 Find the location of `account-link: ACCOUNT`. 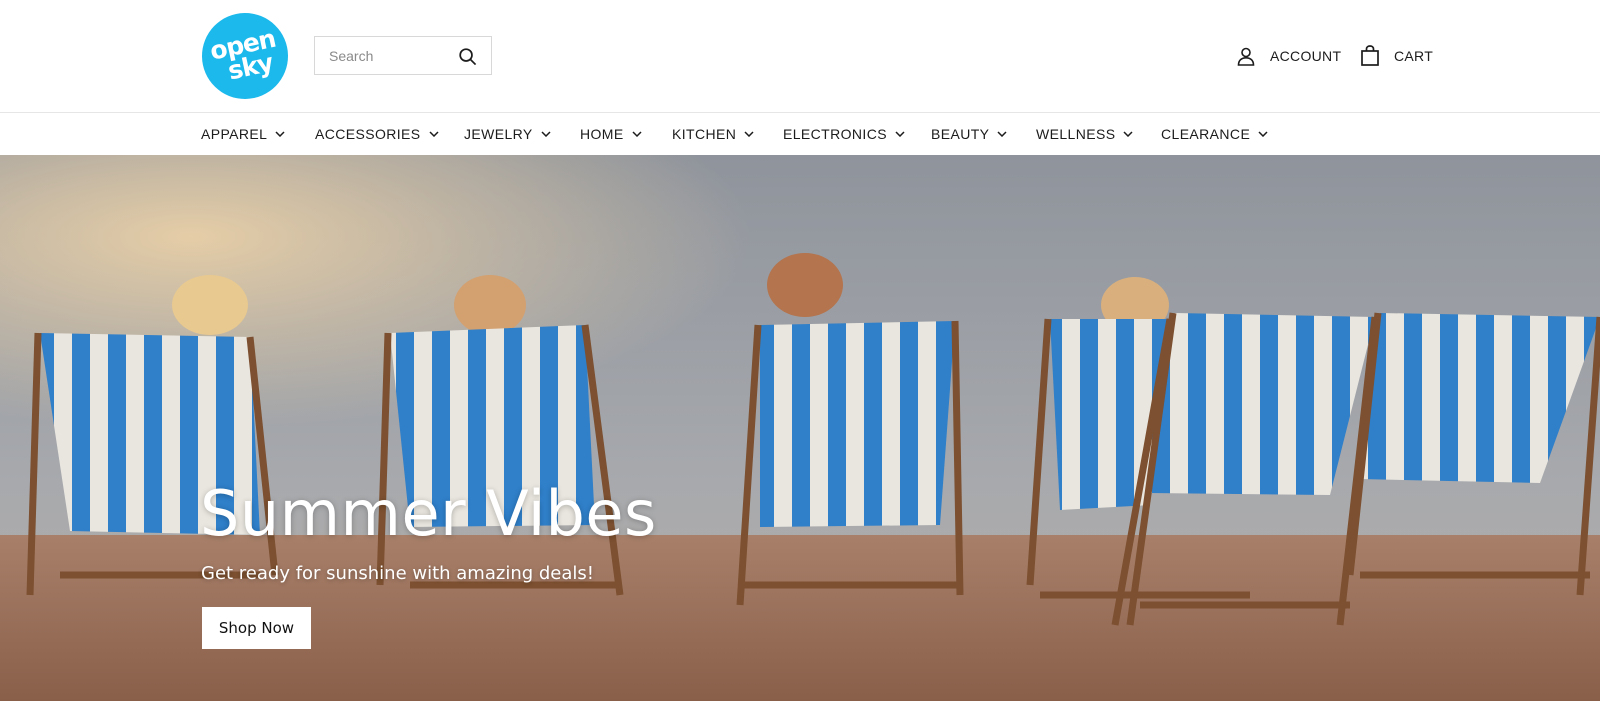

account-link: ACCOUNT is located at coordinates (1288, 56).